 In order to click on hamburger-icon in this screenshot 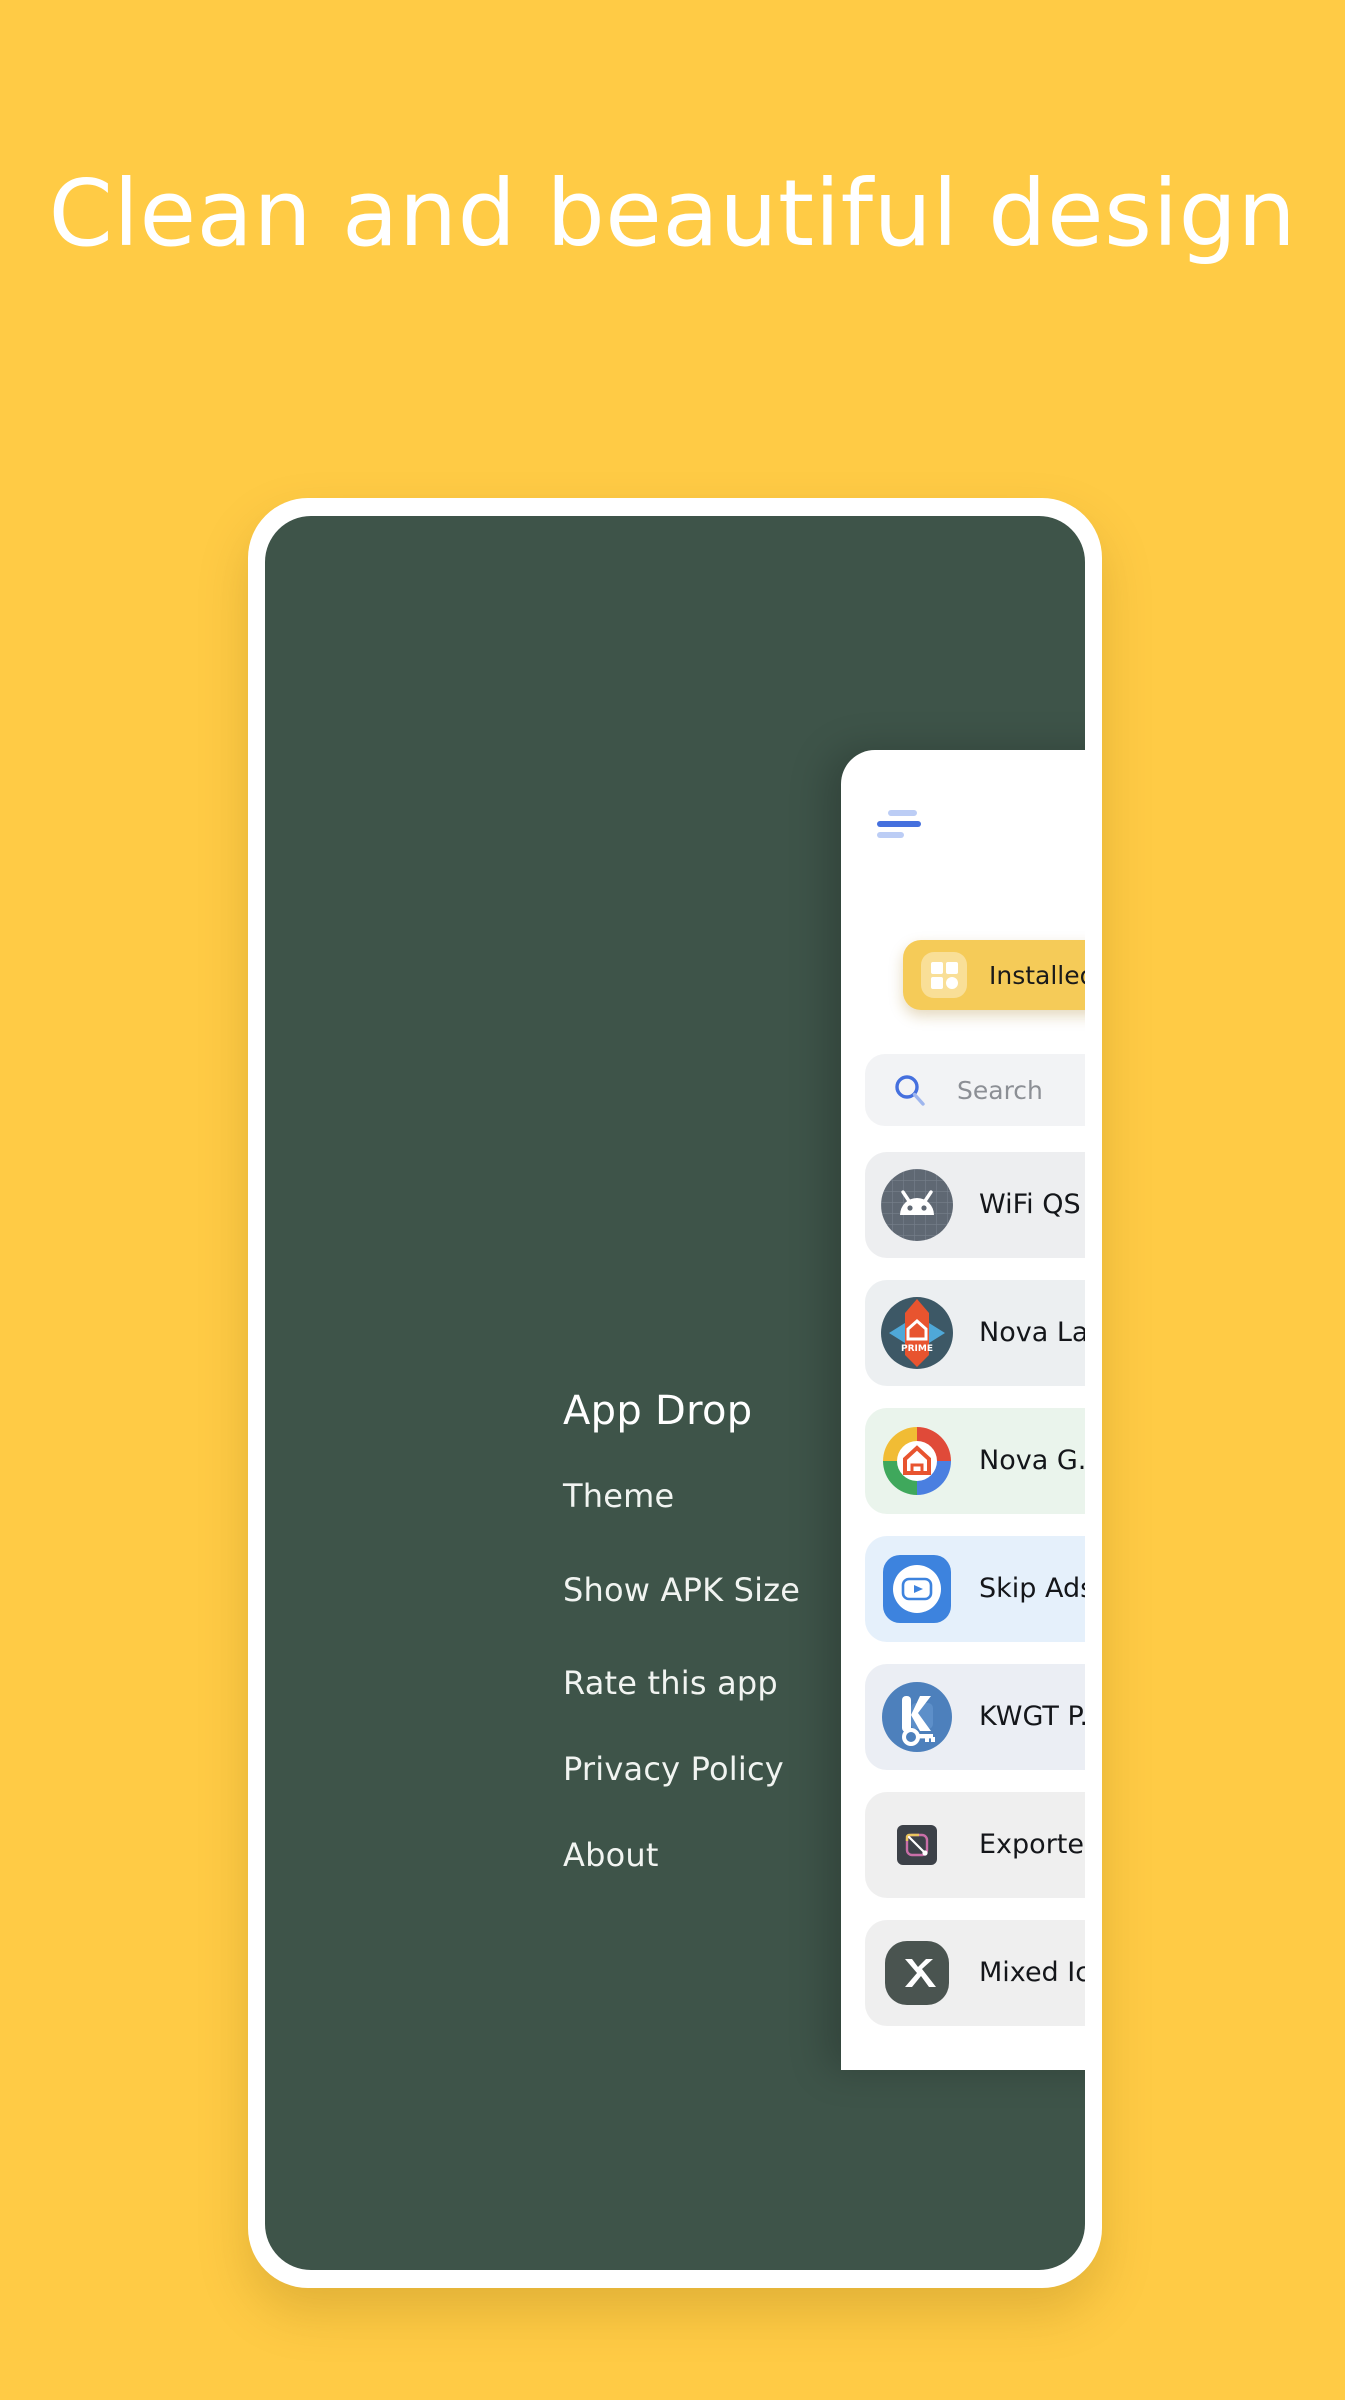, I will do `click(905, 825)`.